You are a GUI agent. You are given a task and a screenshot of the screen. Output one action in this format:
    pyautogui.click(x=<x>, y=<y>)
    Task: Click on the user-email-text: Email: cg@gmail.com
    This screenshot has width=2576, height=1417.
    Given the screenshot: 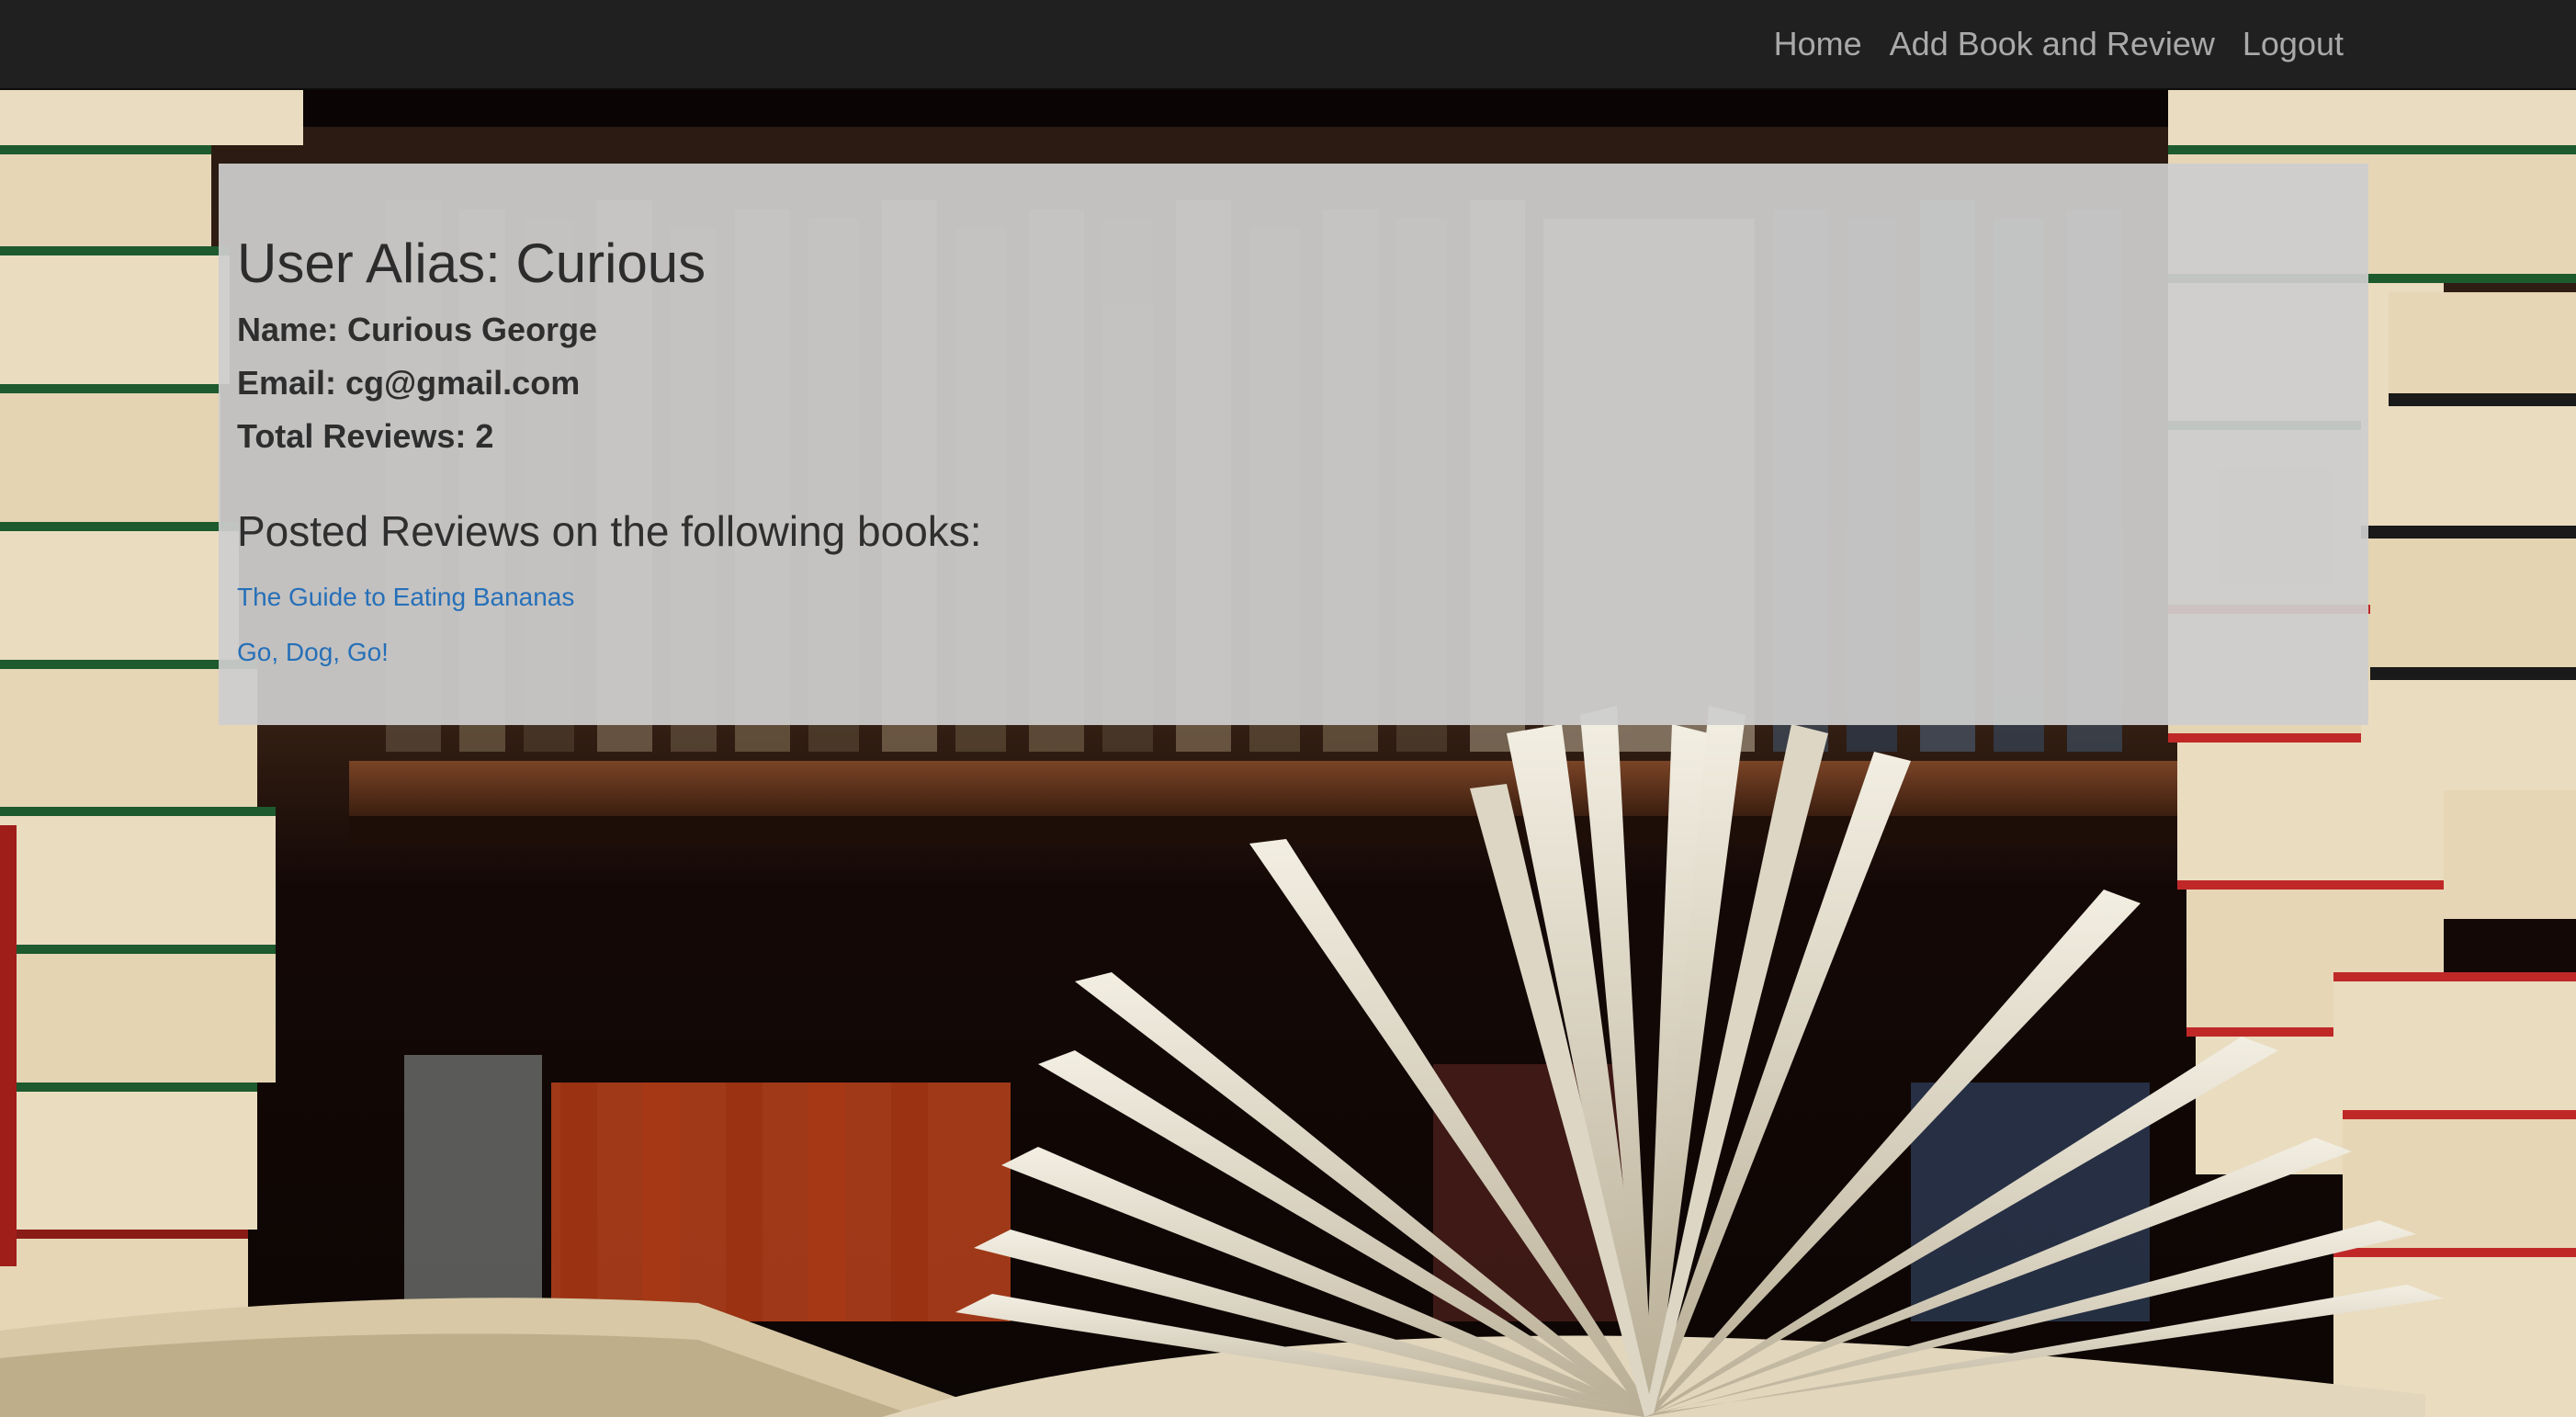 What is the action you would take?
    pyautogui.click(x=409, y=383)
    